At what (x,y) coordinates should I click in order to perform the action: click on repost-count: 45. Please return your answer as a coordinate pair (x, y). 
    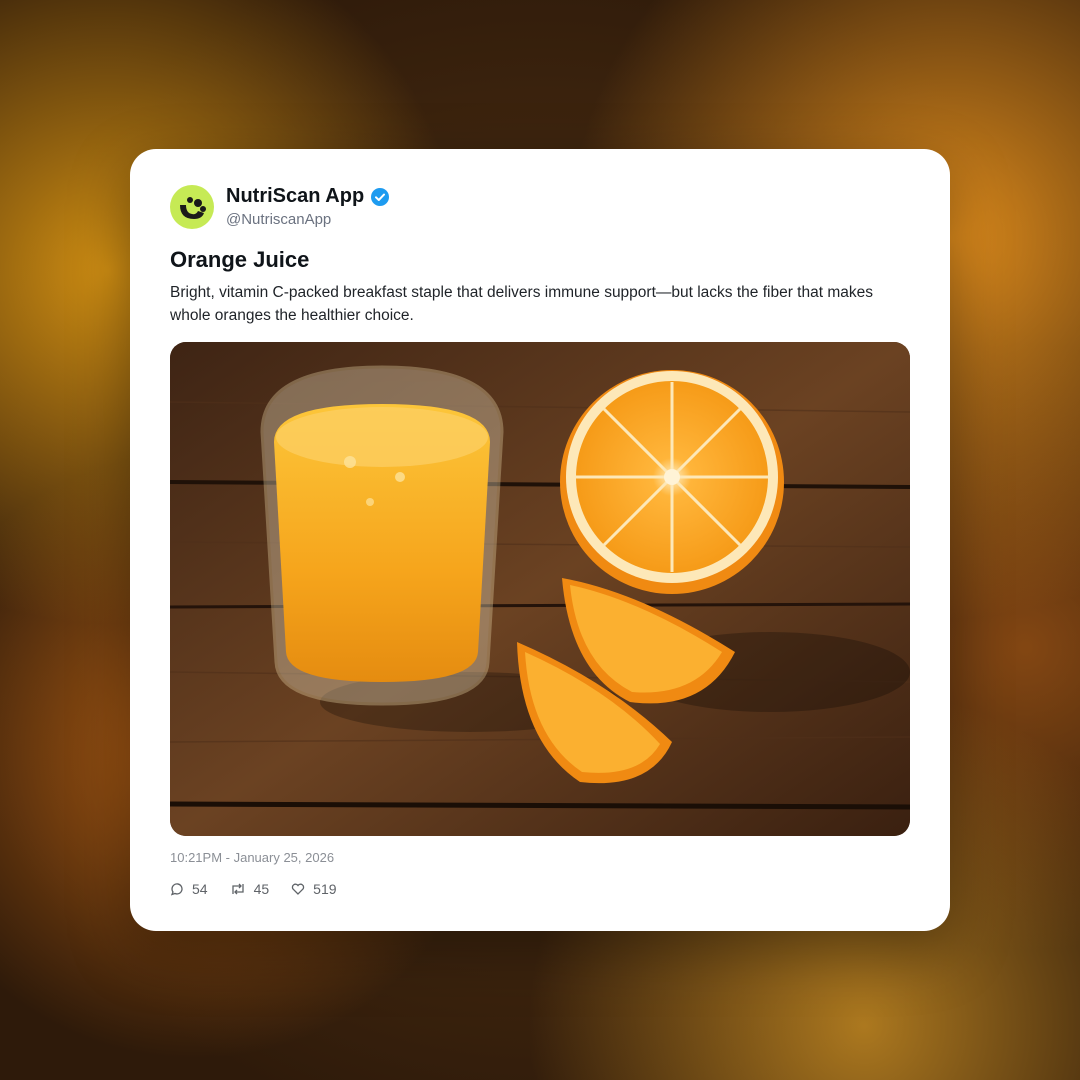
    Looking at the image, I should click on (261, 889).